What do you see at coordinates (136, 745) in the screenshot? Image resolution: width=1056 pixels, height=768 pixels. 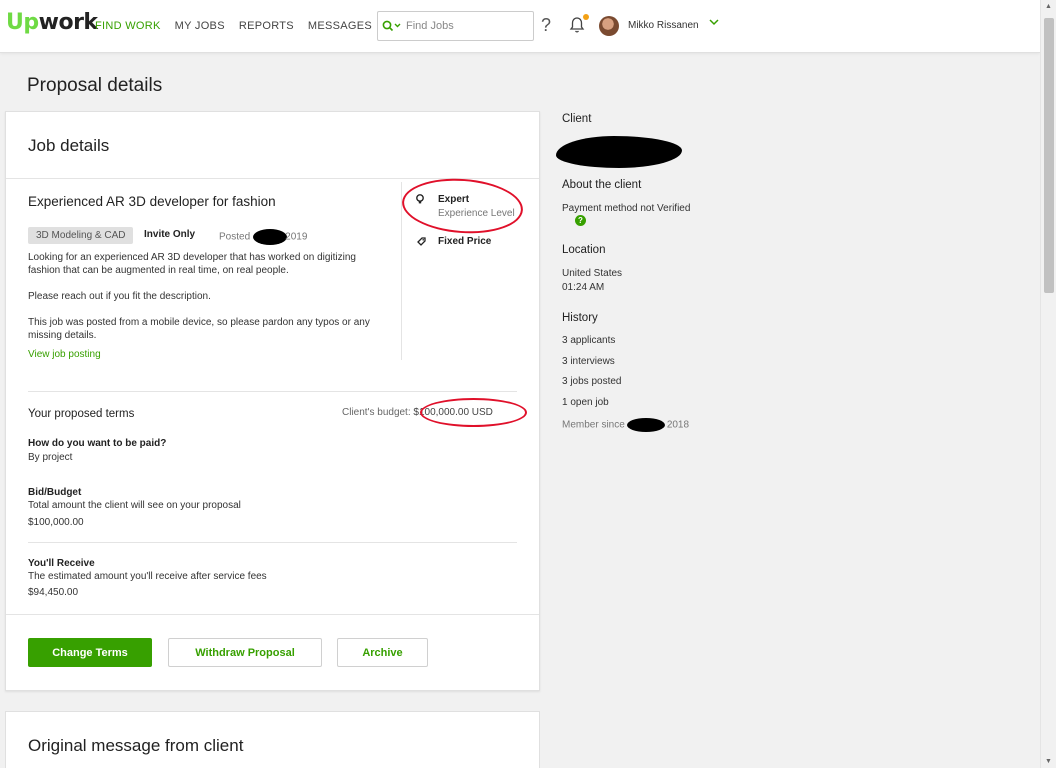 I see `original-message-title: Original message from client` at bounding box center [136, 745].